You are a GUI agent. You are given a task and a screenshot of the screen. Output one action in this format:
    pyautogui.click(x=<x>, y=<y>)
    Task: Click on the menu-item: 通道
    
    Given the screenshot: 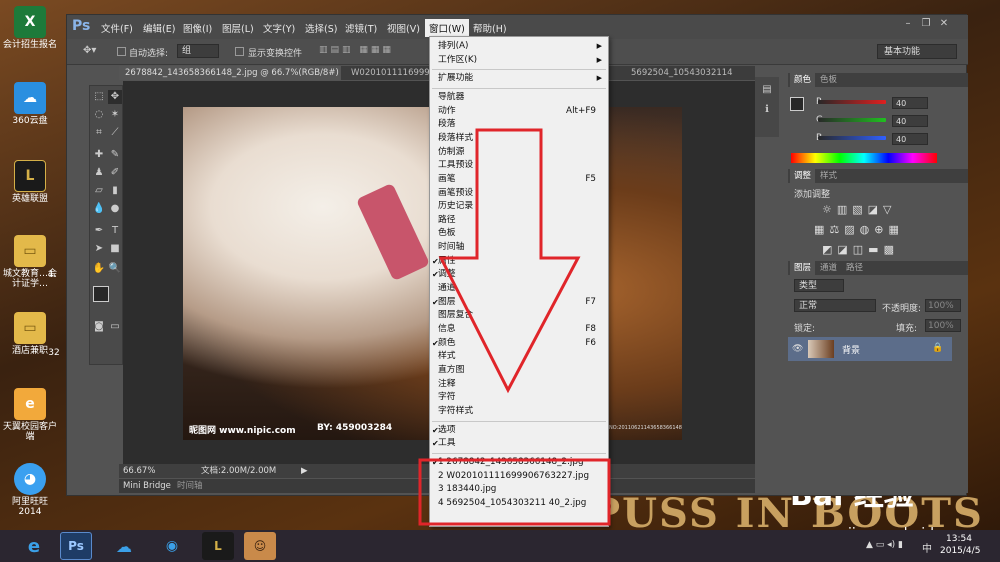 What is the action you would take?
    pyautogui.click(x=523, y=288)
    